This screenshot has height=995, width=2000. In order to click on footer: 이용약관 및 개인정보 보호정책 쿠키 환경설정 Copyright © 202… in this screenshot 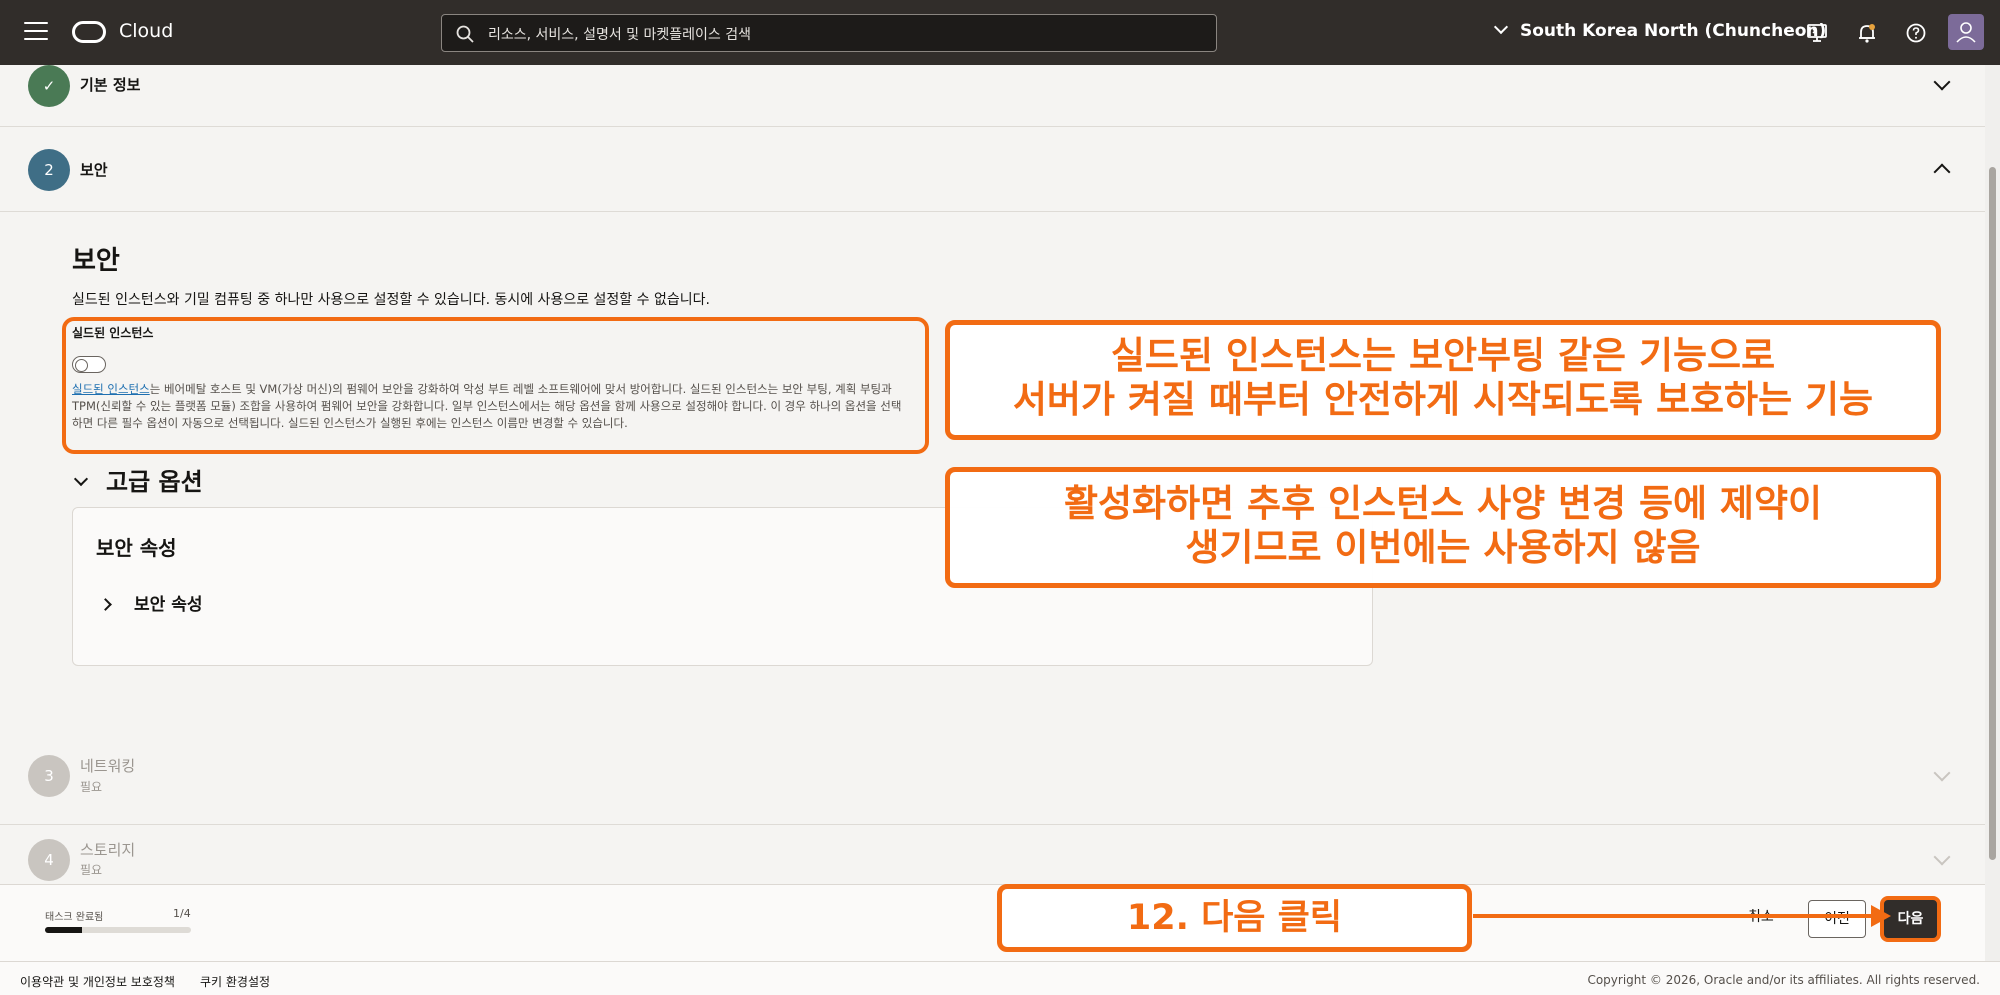, I will do `click(1000, 978)`.